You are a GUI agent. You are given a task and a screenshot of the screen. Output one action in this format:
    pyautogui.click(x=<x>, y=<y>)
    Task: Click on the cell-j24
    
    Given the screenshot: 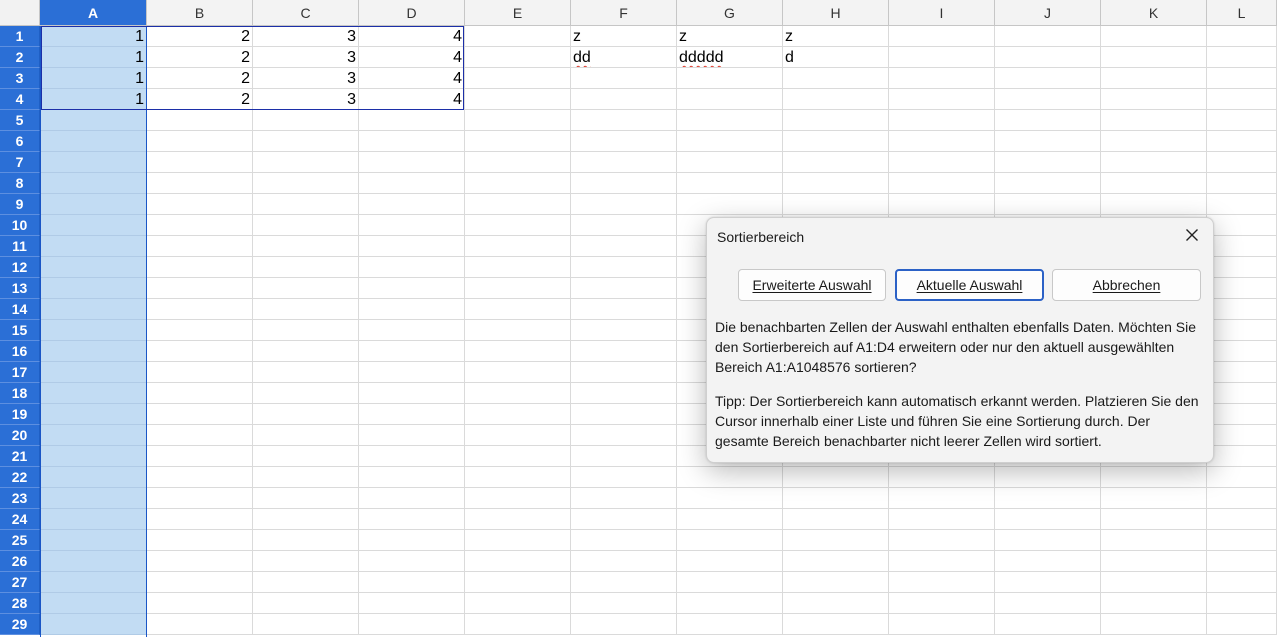 What is the action you would take?
    pyautogui.click(x=1048, y=519)
    